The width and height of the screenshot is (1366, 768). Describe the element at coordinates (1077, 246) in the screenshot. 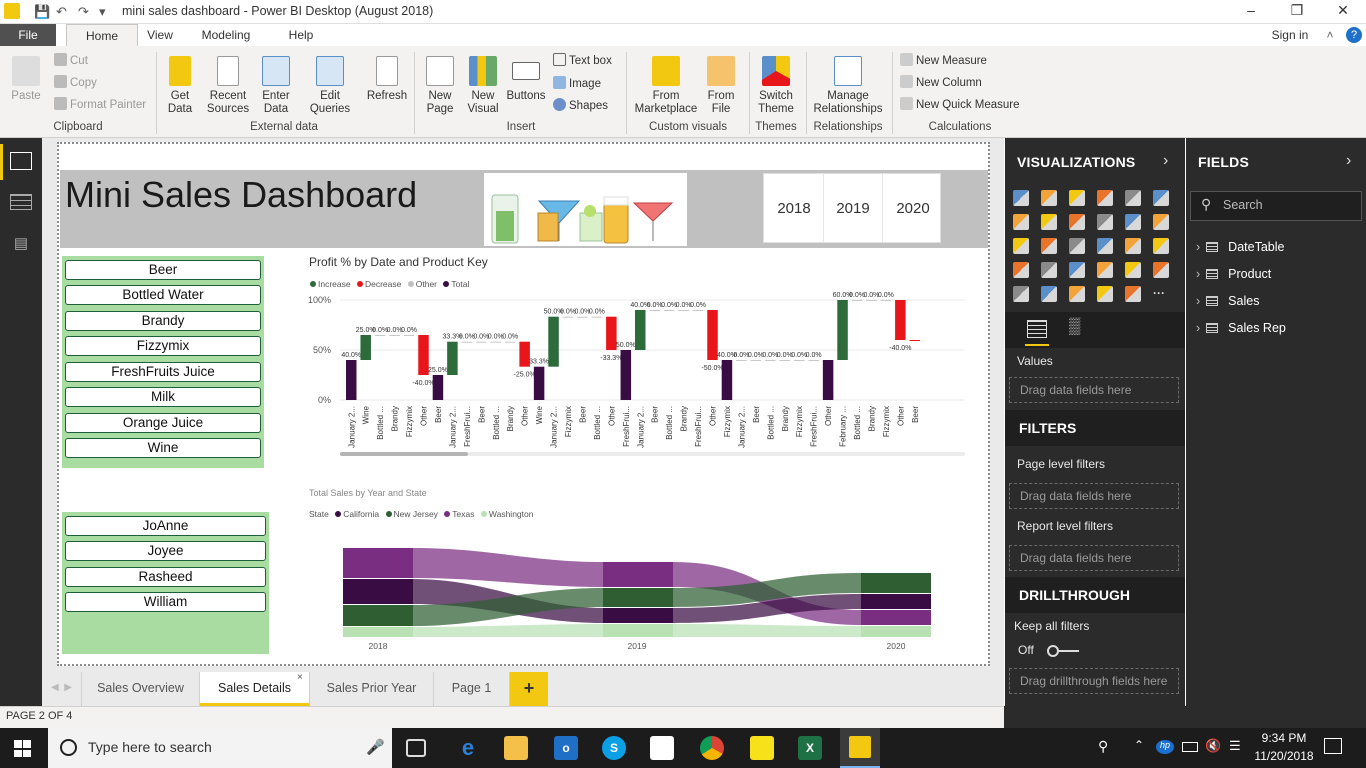

I see `pie-visual-icon` at that location.